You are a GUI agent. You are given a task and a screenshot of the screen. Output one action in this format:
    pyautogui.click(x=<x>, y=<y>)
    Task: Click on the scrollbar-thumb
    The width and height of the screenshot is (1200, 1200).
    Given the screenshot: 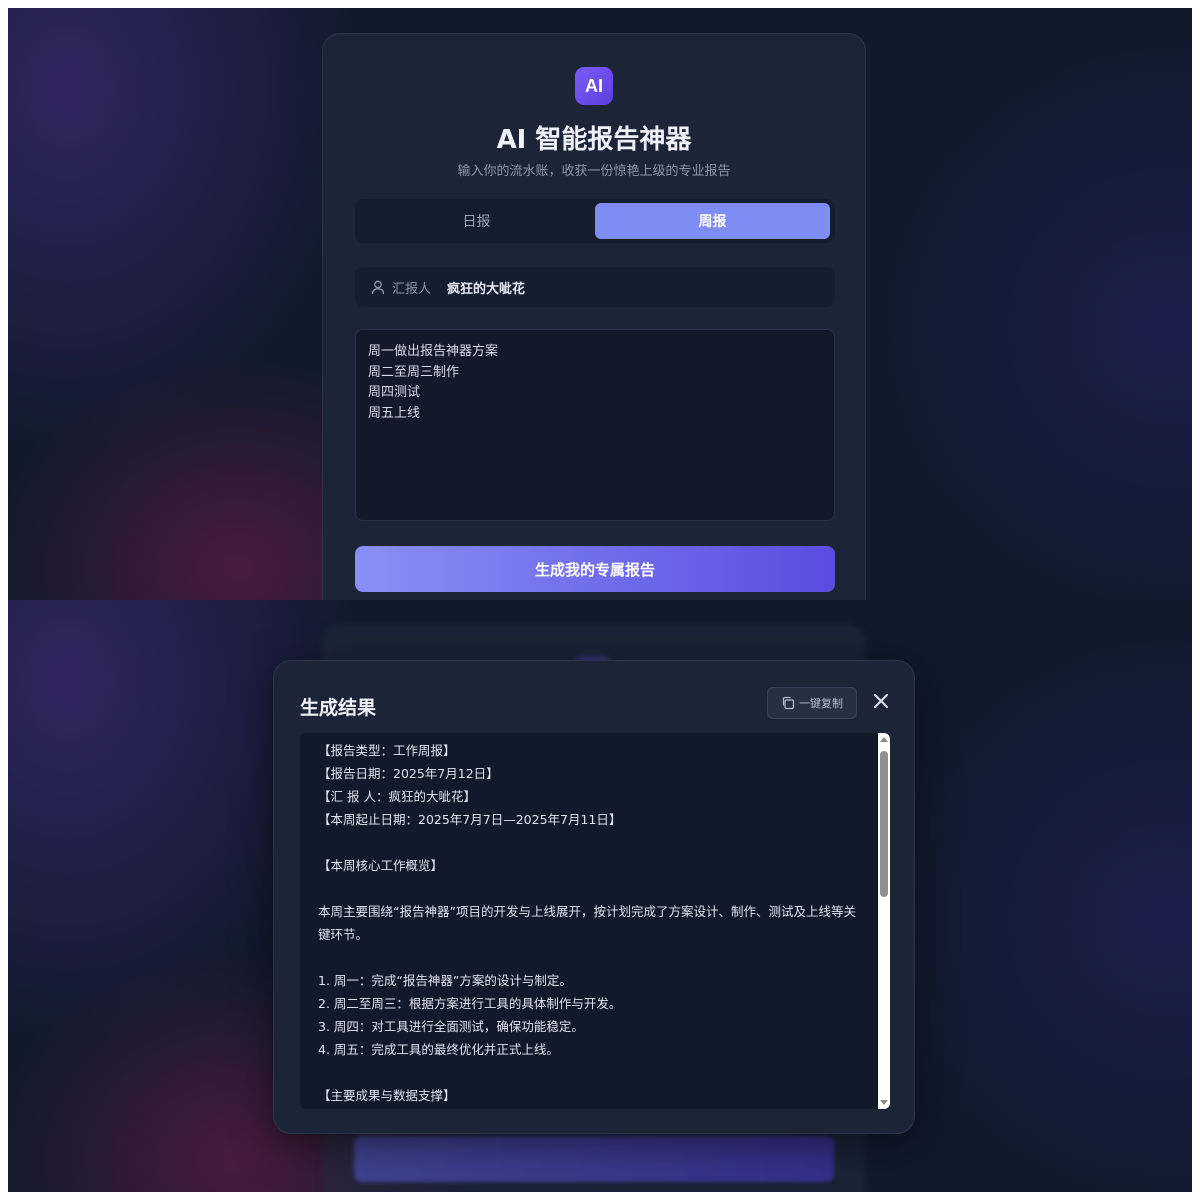 What is the action you would take?
    pyautogui.click(x=884, y=824)
    